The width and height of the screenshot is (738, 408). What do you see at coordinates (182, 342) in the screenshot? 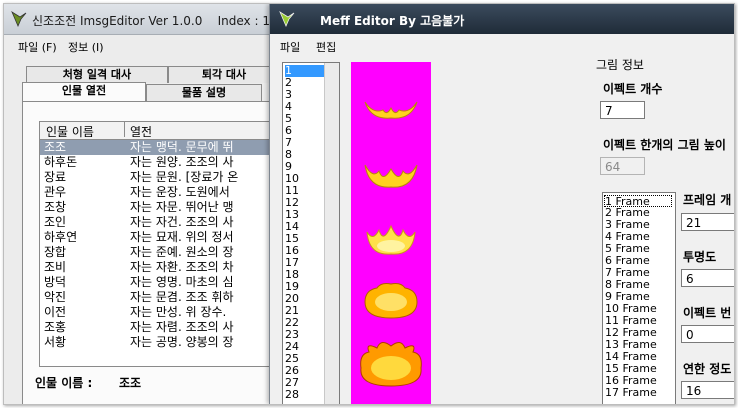
I see `cell-biography: 자는 공명. 양봉의 장` at bounding box center [182, 342].